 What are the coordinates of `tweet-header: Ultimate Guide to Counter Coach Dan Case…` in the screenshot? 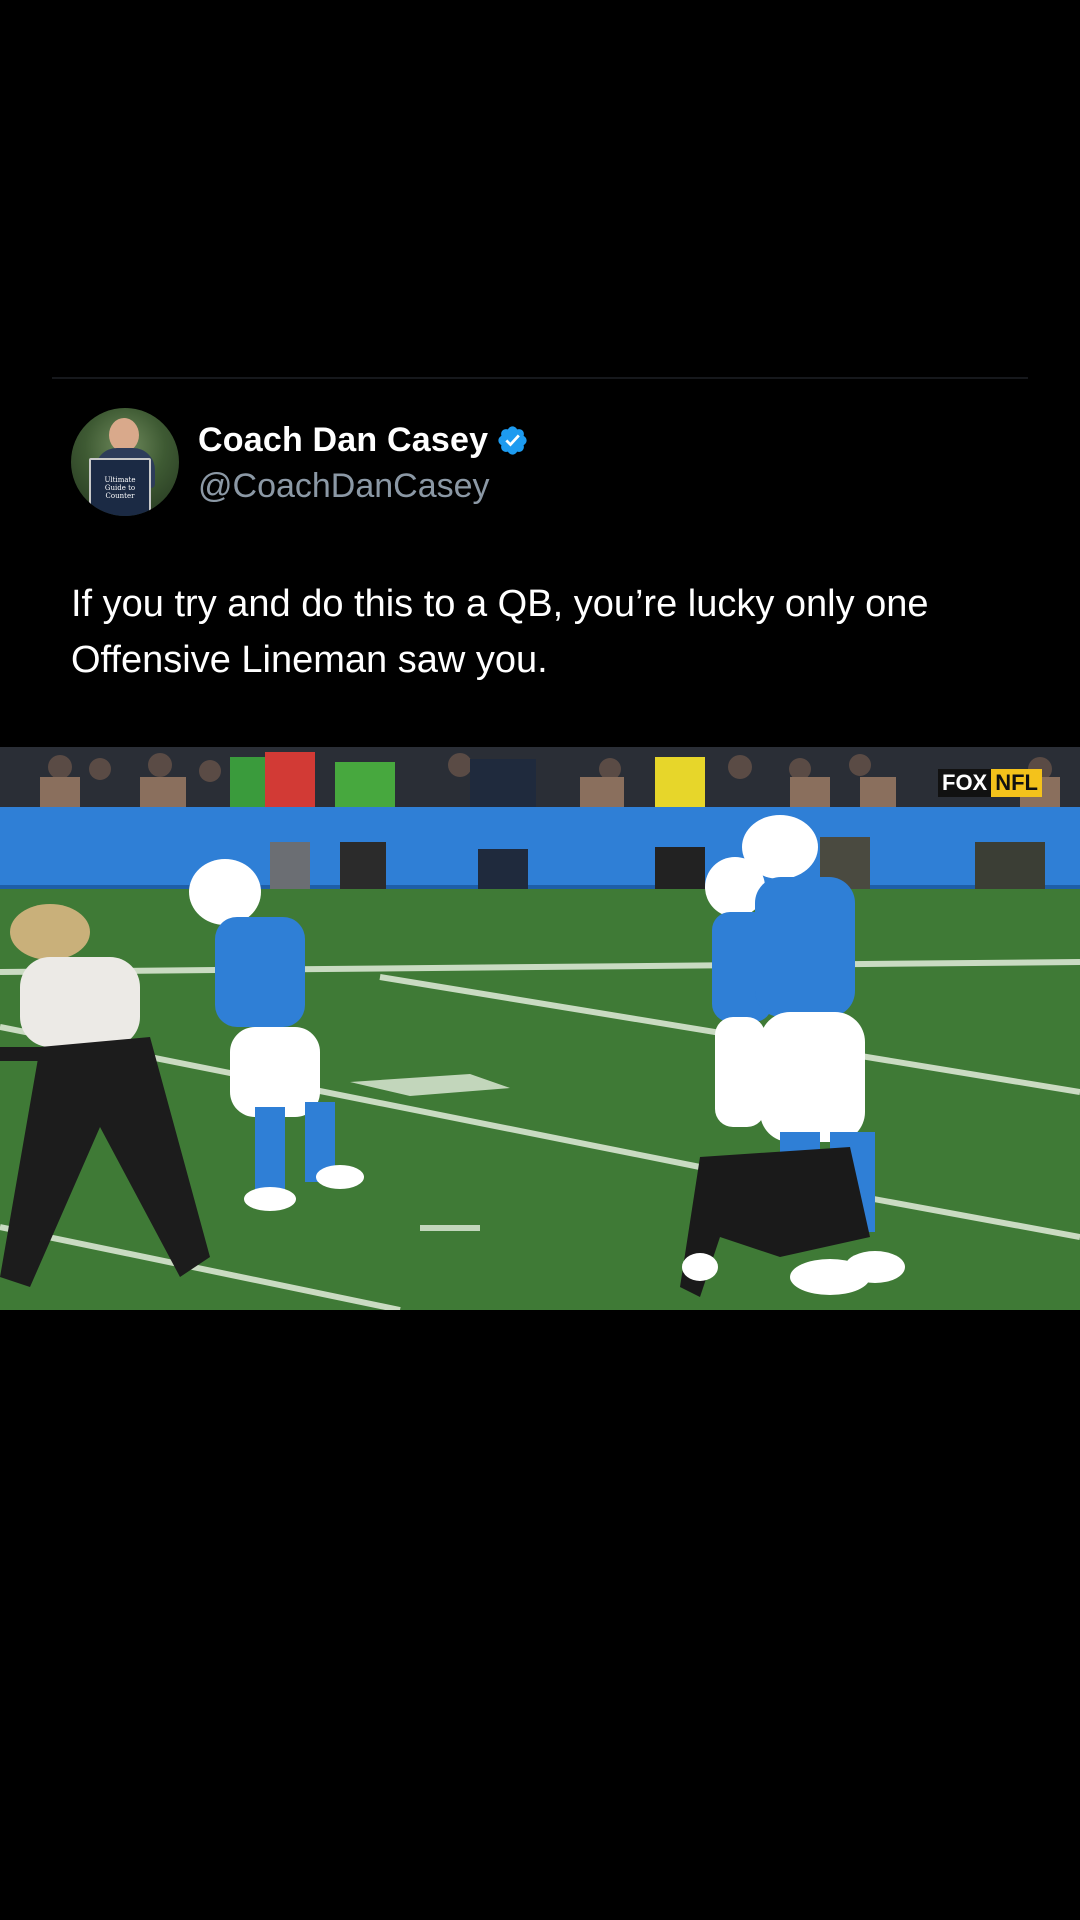 It's located at (300, 462).